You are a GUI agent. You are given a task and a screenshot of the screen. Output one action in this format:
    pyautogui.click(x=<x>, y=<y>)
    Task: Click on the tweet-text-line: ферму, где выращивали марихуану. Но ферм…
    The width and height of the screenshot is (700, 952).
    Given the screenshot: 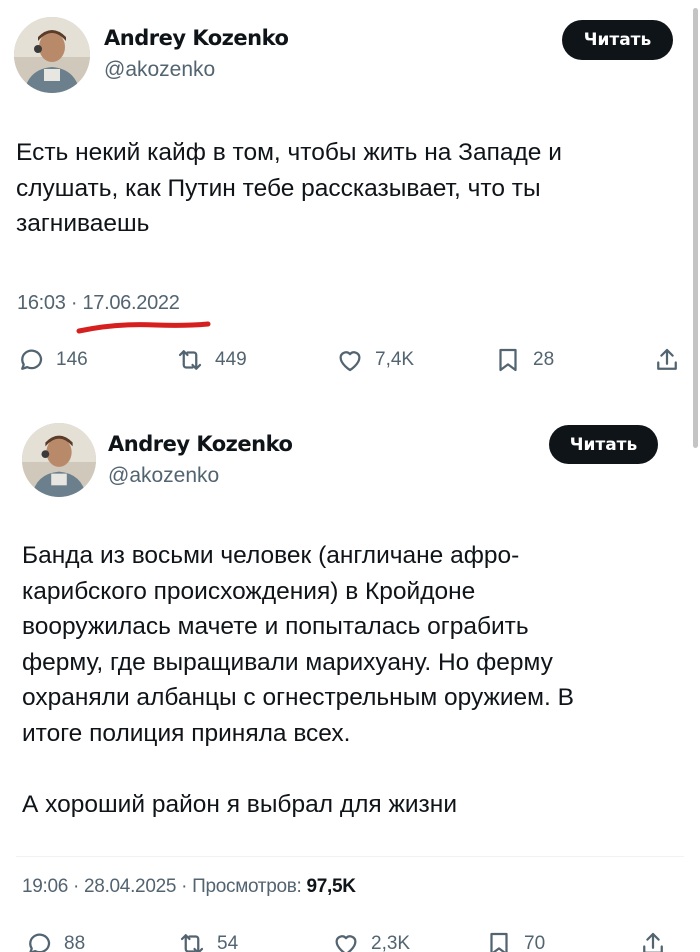 What is the action you would take?
    pyautogui.click(x=287, y=662)
    